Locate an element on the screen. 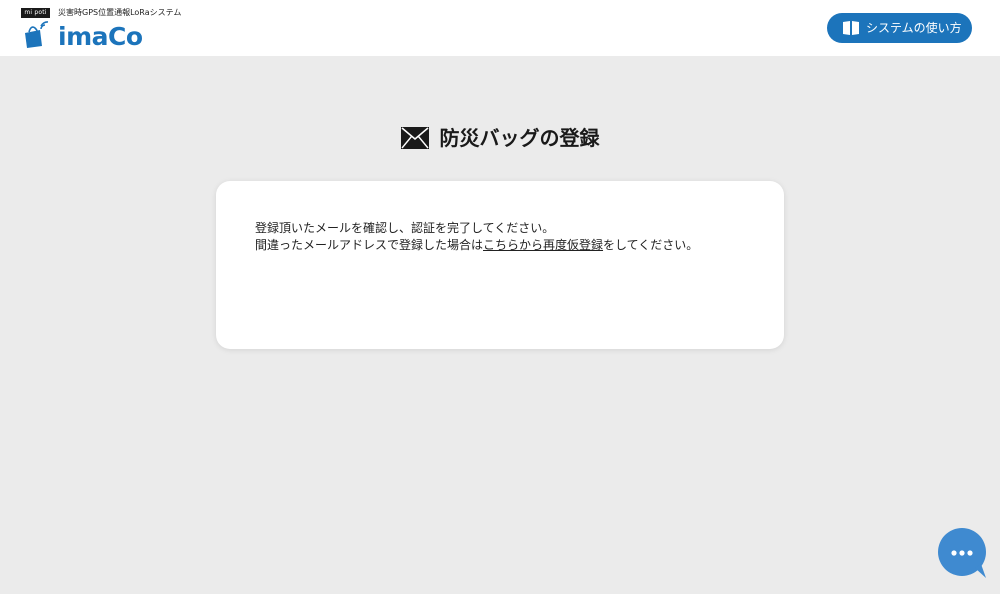  re-register-link: こちらから再度仮登録 is located at coordinates (543, 245).